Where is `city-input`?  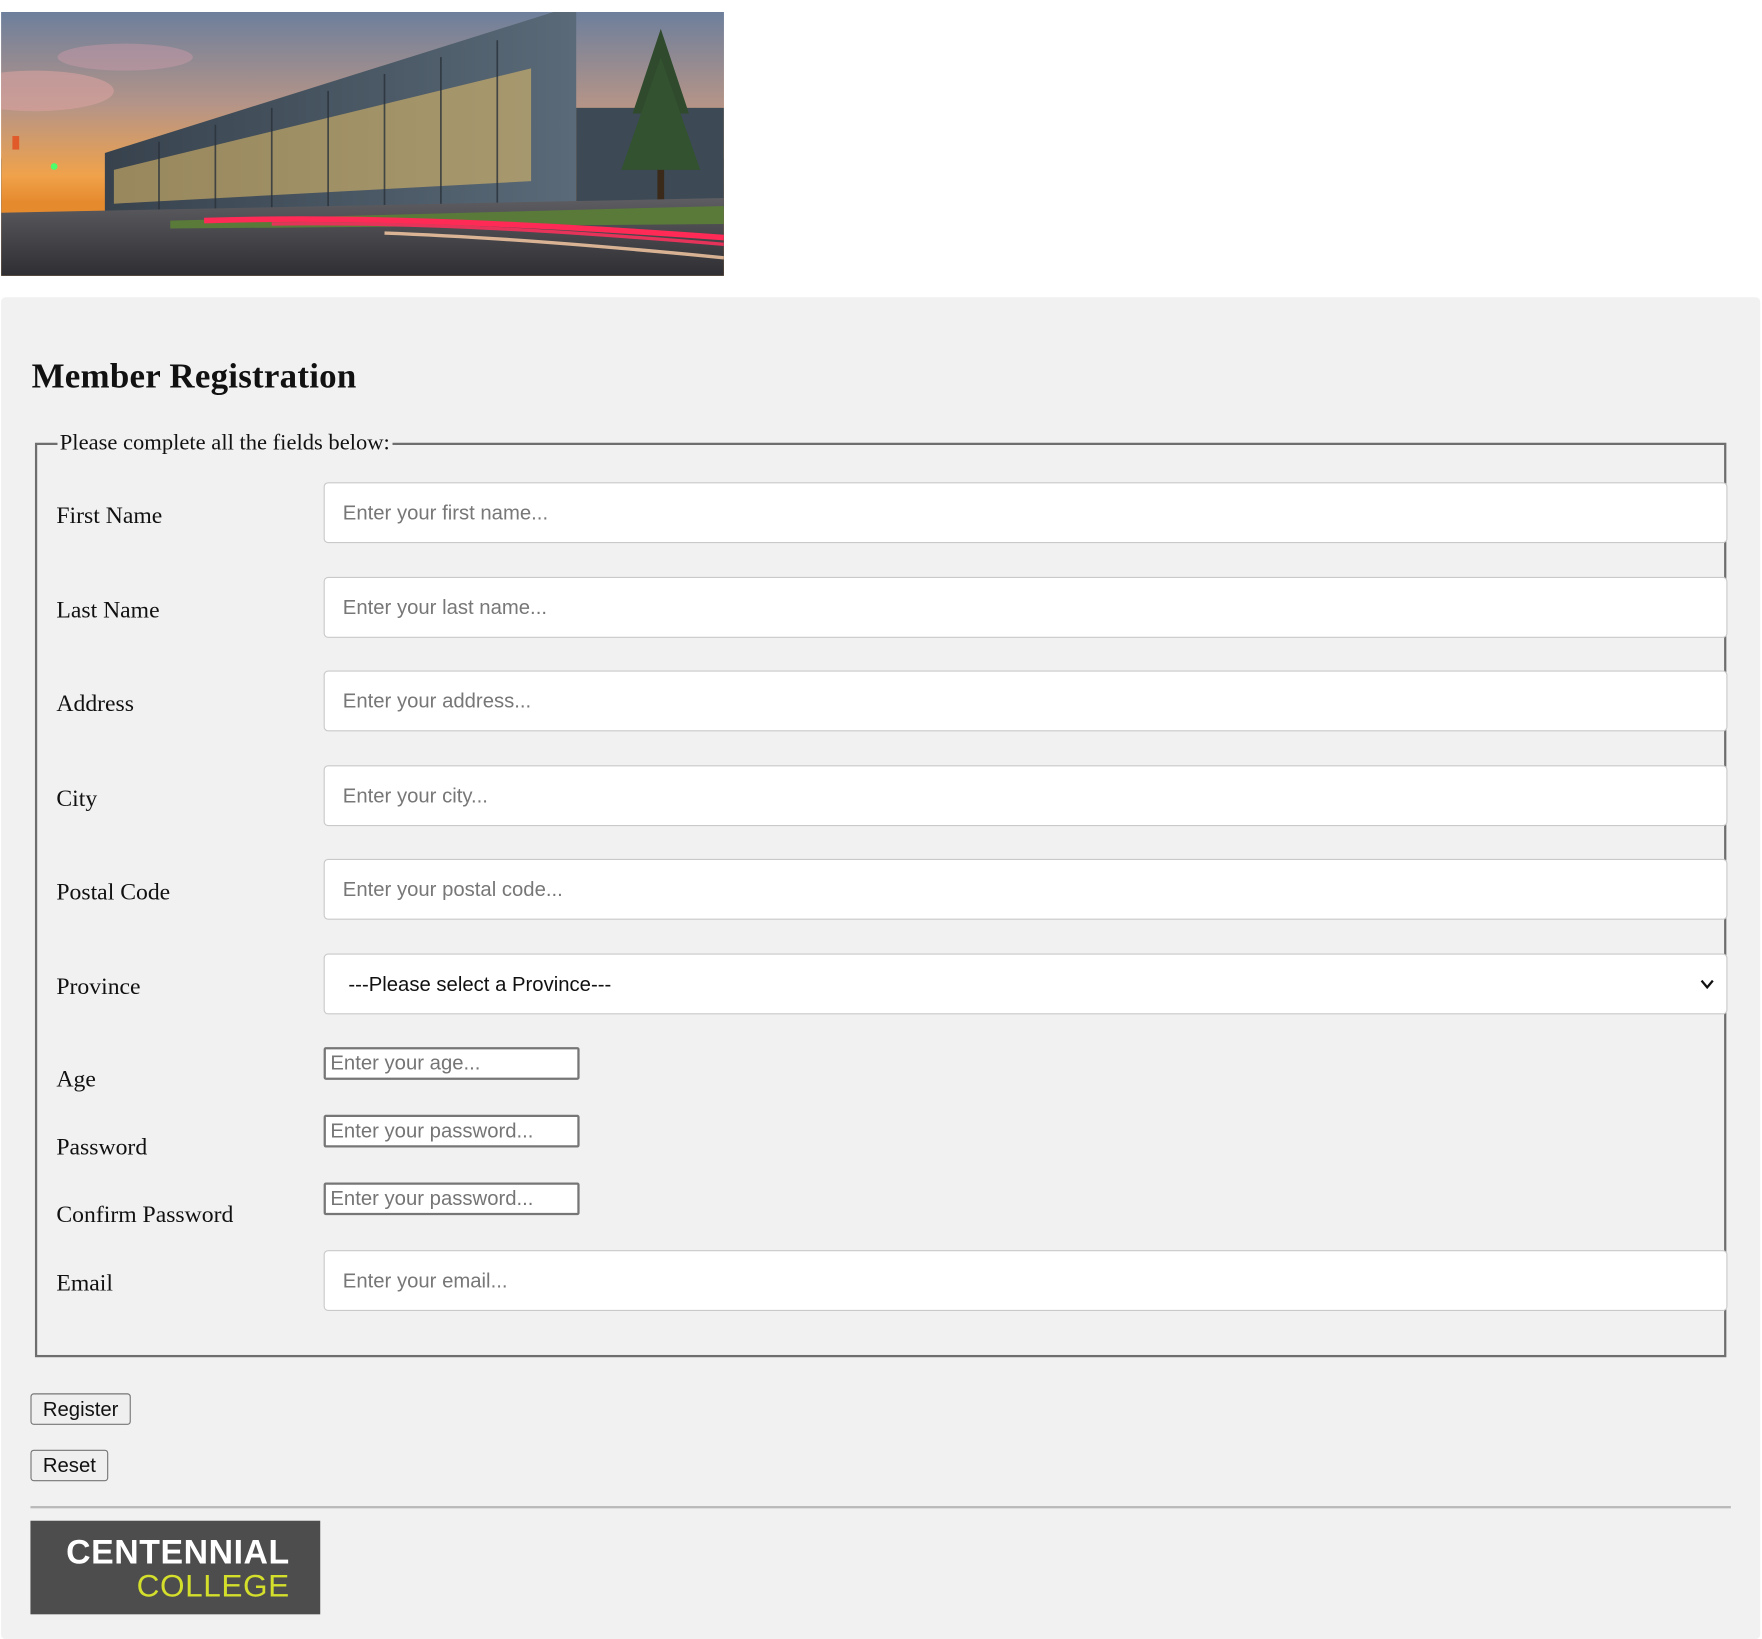 city-input is located at coordinates (1025, 796).